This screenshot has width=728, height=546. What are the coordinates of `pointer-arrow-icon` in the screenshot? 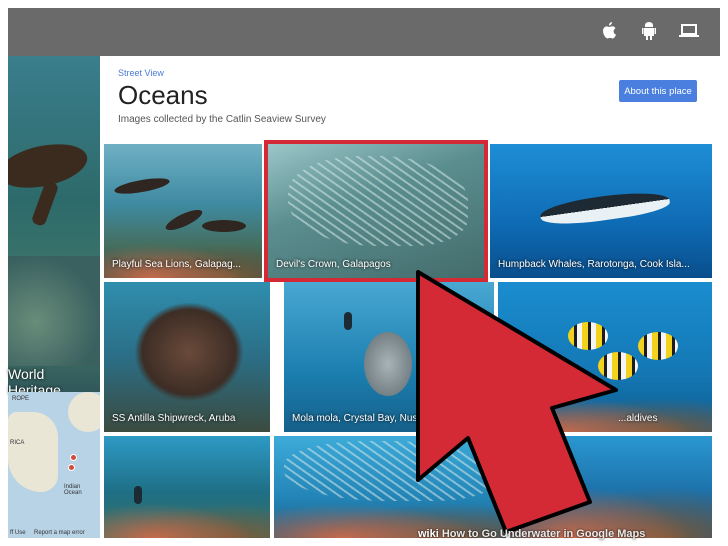 It's located at (517, 402).